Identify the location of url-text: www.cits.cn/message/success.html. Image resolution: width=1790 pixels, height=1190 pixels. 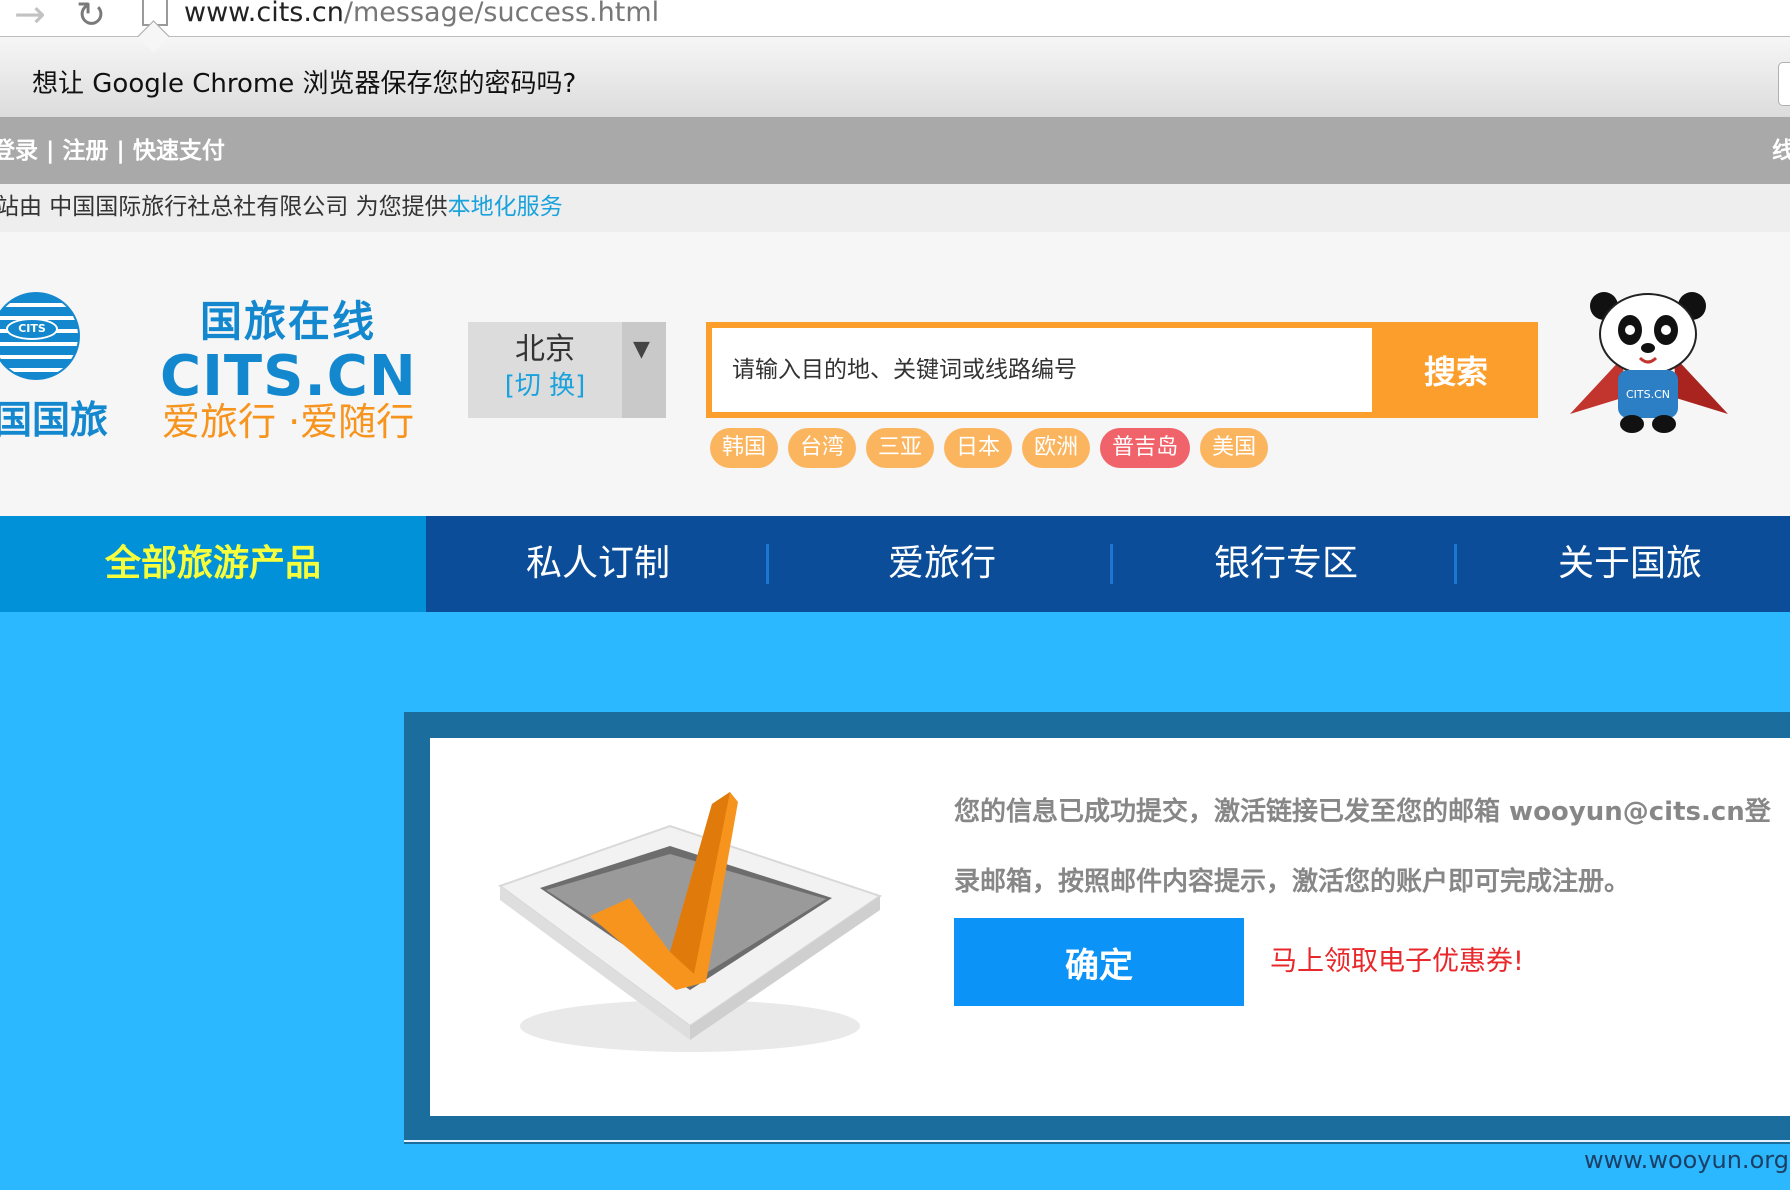
(421, 16).